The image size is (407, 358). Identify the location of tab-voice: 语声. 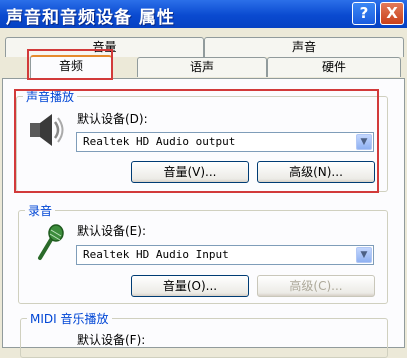
(202, 67).